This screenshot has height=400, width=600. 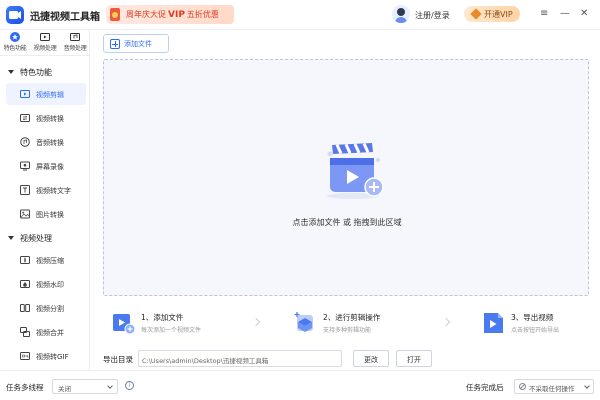 What do you see at coordinates (584, 14) in the screenshot?
I see `close-icon: ✕` at bounding box center [584, 14].